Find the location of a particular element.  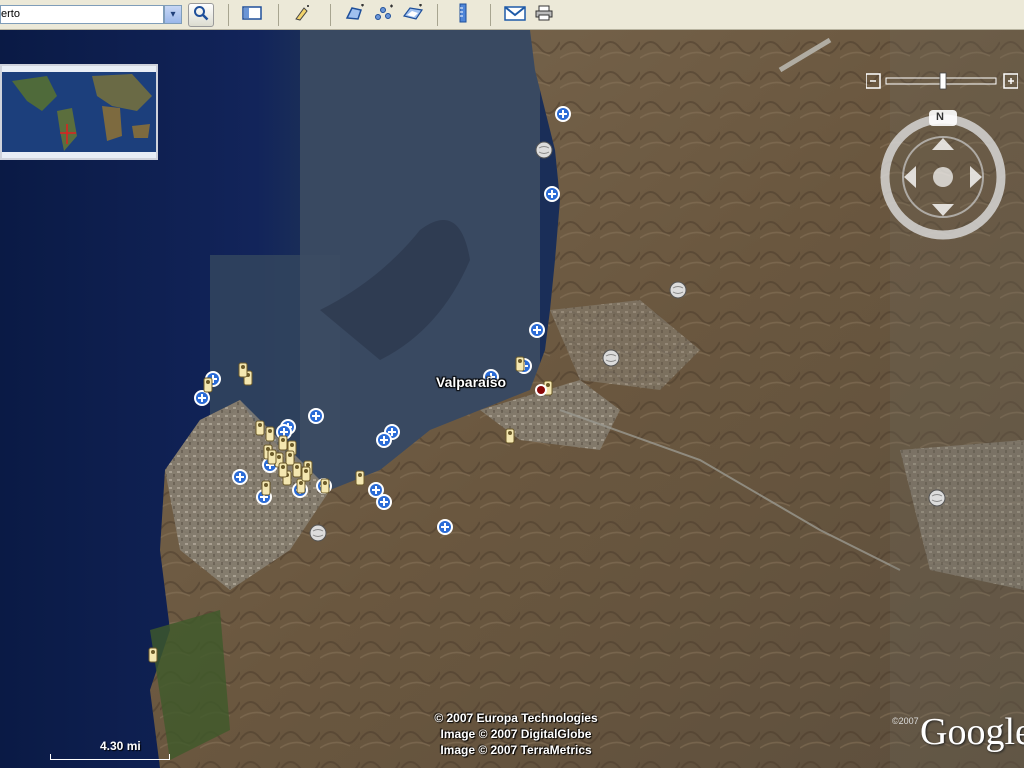

add-polygon-icon is located at coordinates (355, 14).